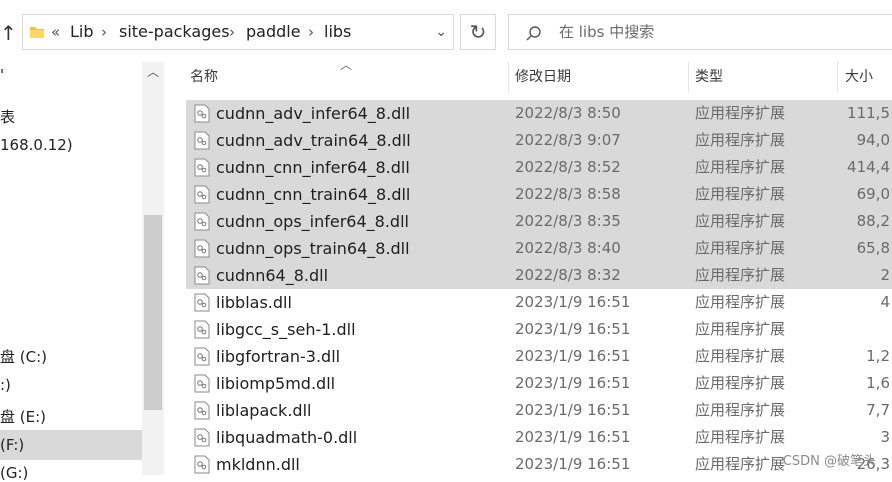 The height and width of the screenshot is (482, 892). I want to click on file-name: liblapack.dll, so click(264, 410).